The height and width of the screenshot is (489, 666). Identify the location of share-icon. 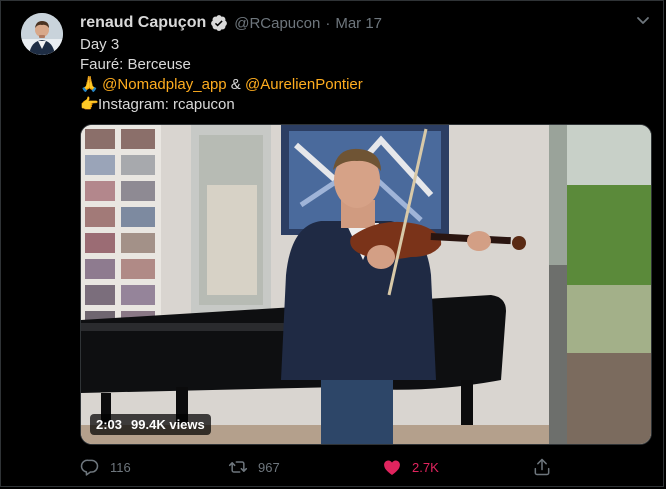
(542, 467).